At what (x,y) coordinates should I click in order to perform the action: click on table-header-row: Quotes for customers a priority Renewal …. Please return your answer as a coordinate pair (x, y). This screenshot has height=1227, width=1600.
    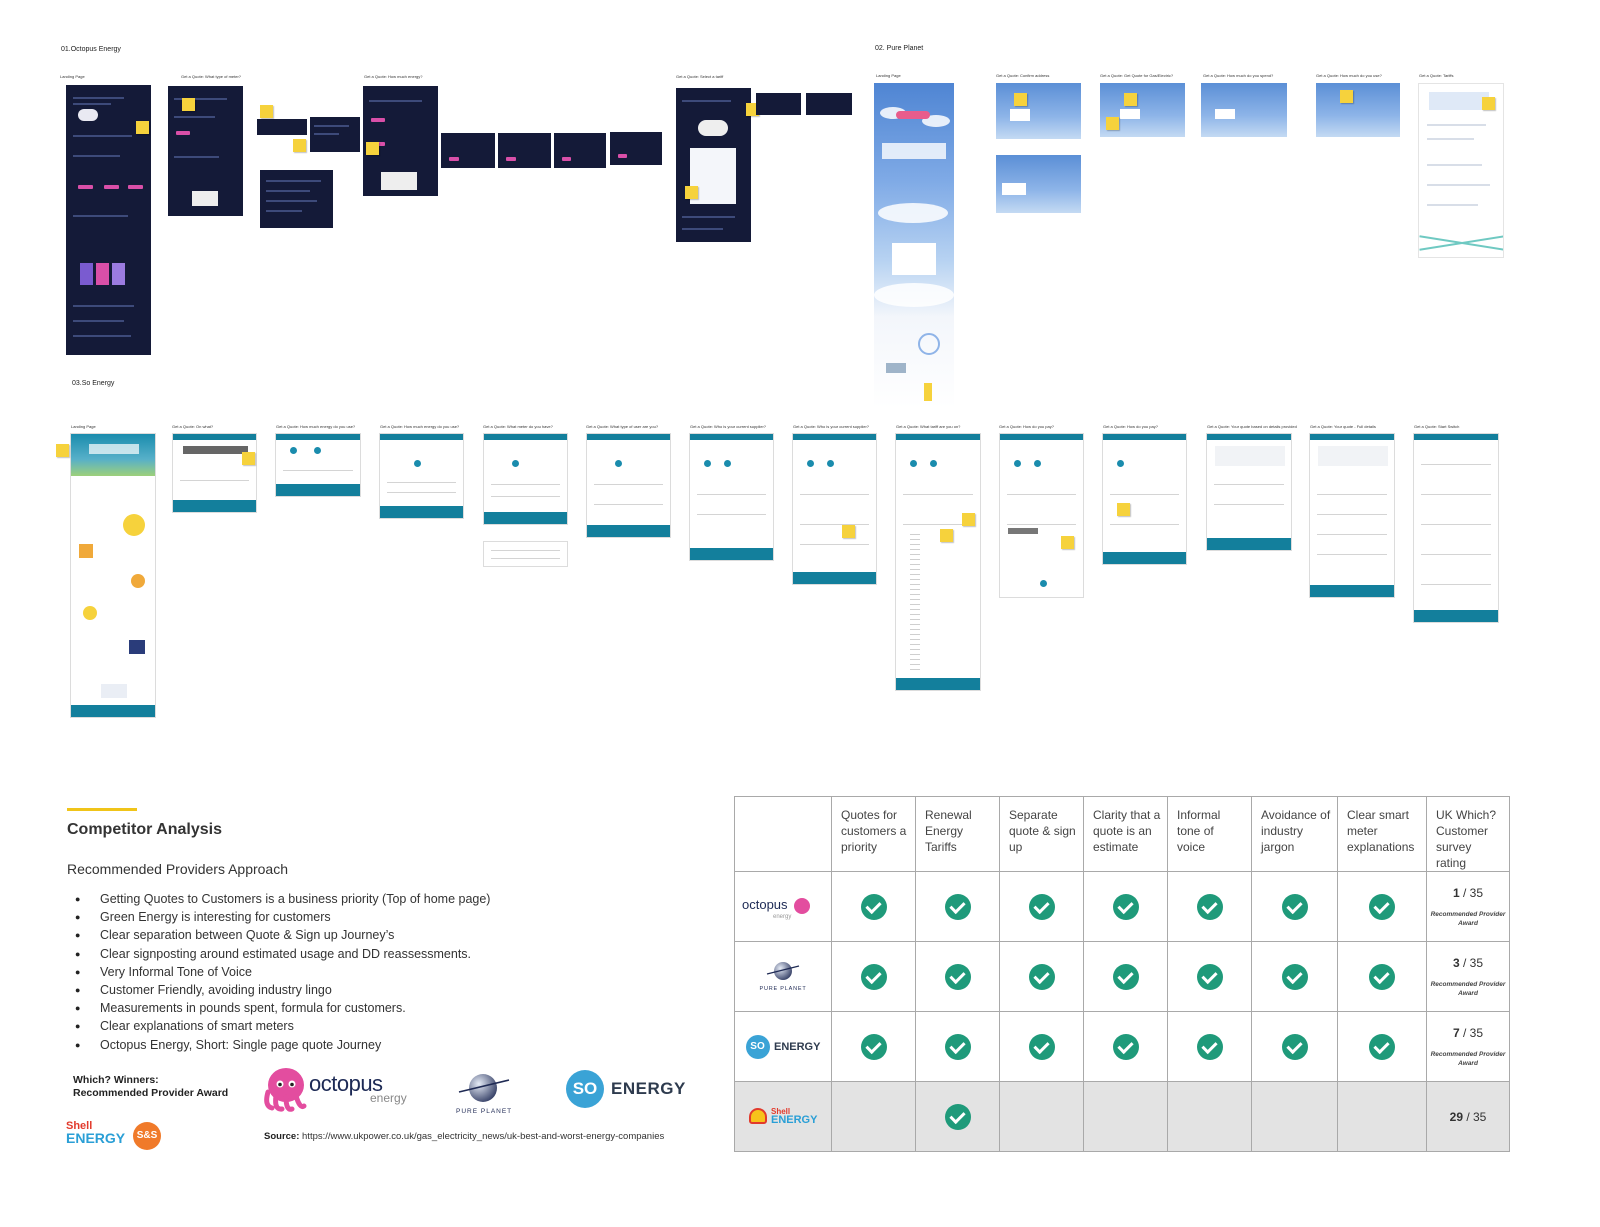
    Looking at the image, I should click on (1122, 834).